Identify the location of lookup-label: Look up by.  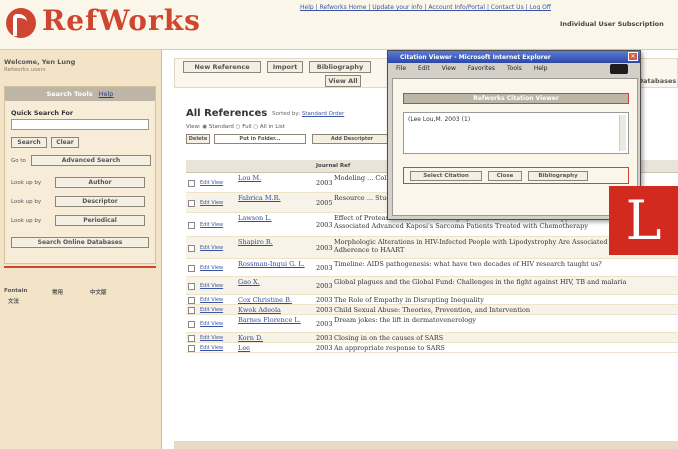
(26, 183).